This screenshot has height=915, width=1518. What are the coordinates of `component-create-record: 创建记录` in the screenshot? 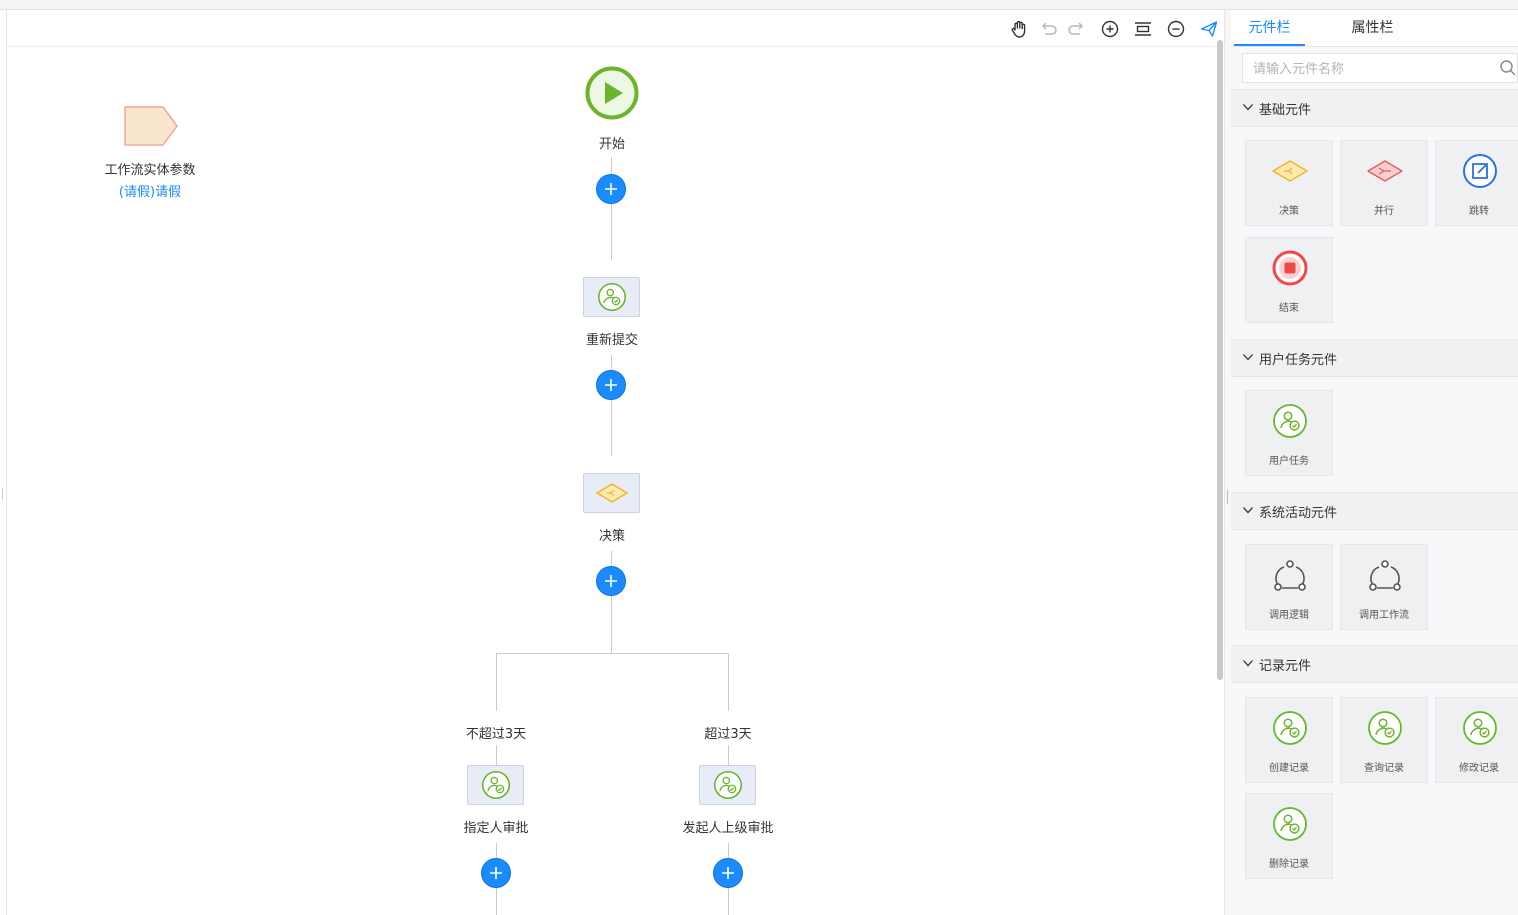 It's located at (1289, 740).